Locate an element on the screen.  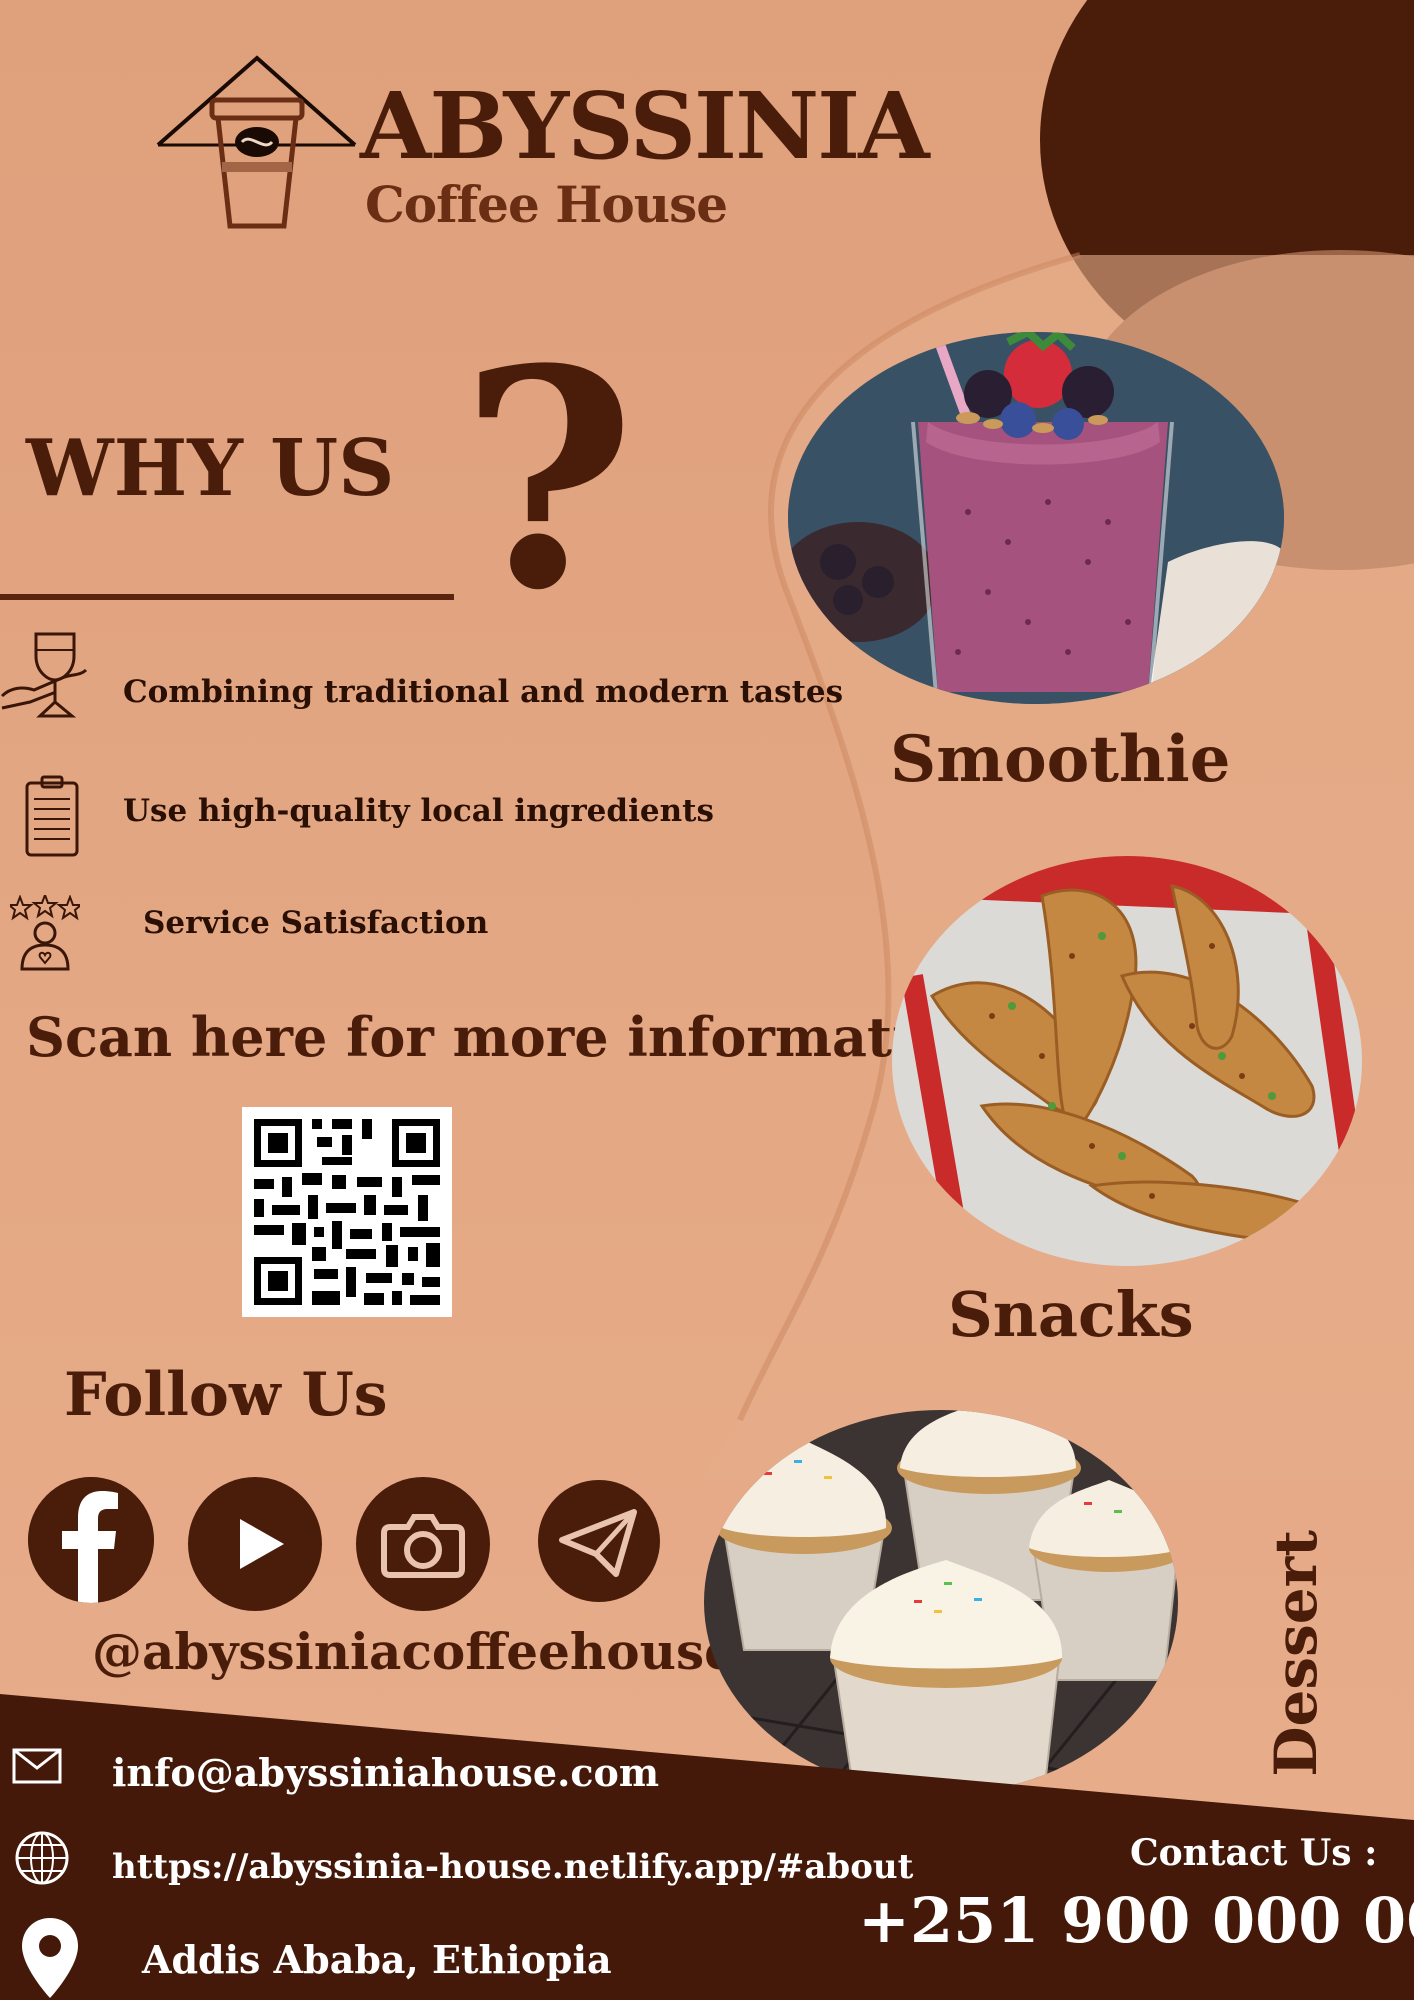
footer-address: Addis Ababa, Ethiopia is located at coordinates (377, 1959).